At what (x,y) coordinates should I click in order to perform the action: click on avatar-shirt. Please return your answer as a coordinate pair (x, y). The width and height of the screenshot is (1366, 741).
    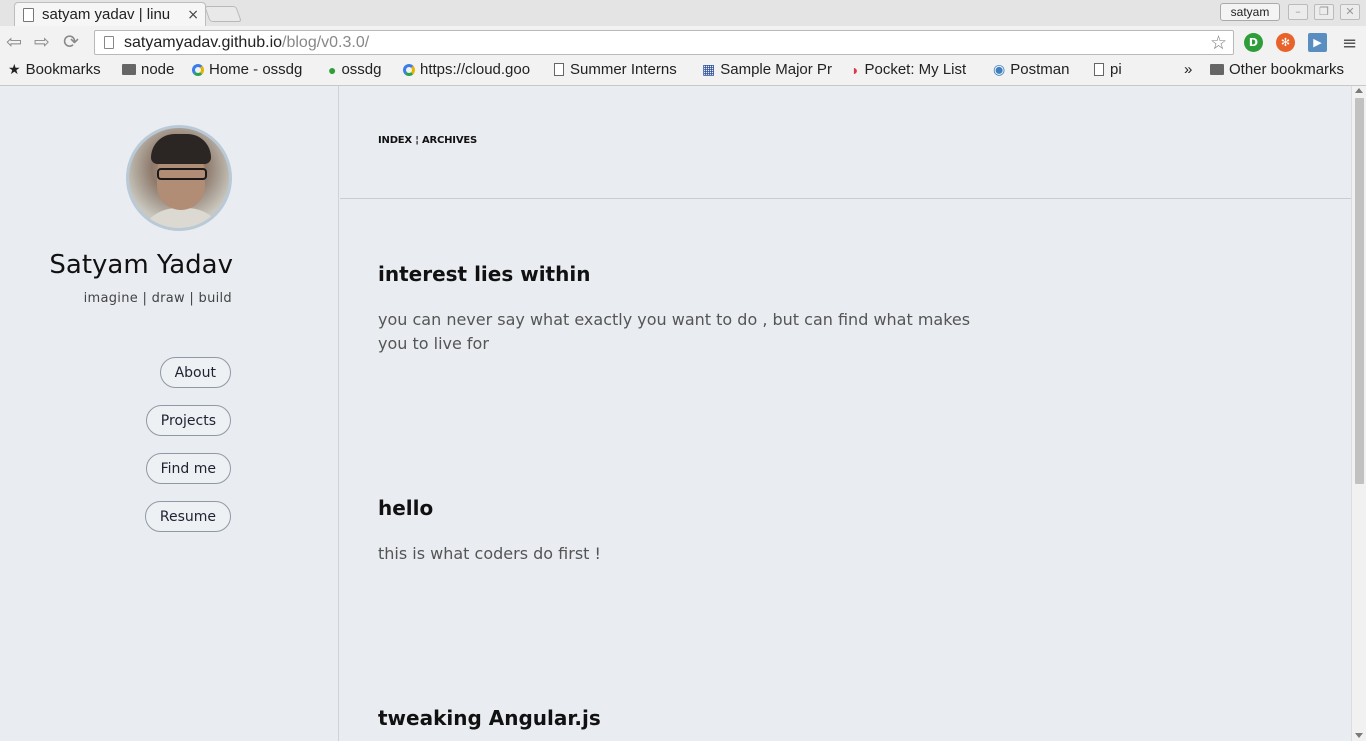
    Looking at the image, I should click on (182, 218).